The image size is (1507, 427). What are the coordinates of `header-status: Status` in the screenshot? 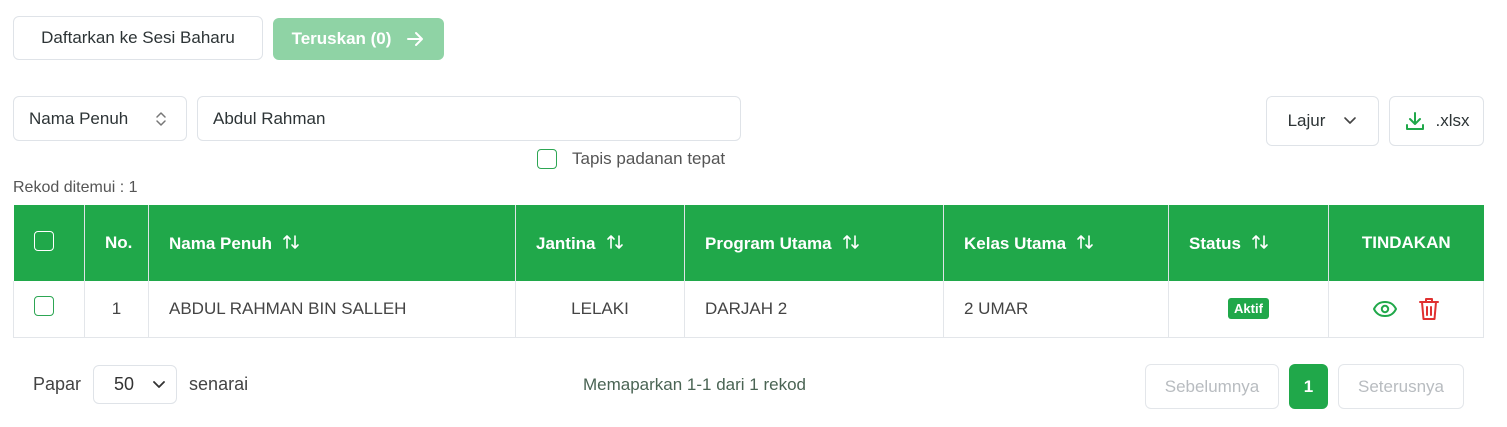 It's located at (1248, 243).